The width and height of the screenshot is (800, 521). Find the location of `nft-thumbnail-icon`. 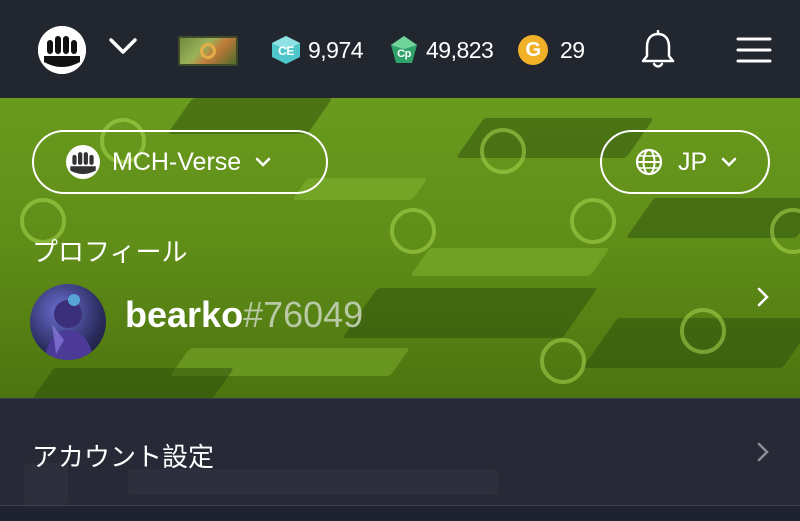

nft-thumbnail-icon is located at coordinates (208, 51).